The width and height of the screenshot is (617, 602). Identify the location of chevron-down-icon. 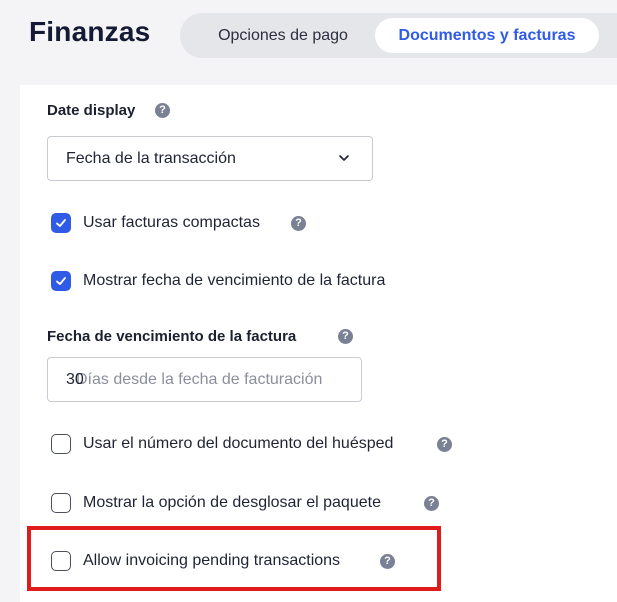
(344, 158).